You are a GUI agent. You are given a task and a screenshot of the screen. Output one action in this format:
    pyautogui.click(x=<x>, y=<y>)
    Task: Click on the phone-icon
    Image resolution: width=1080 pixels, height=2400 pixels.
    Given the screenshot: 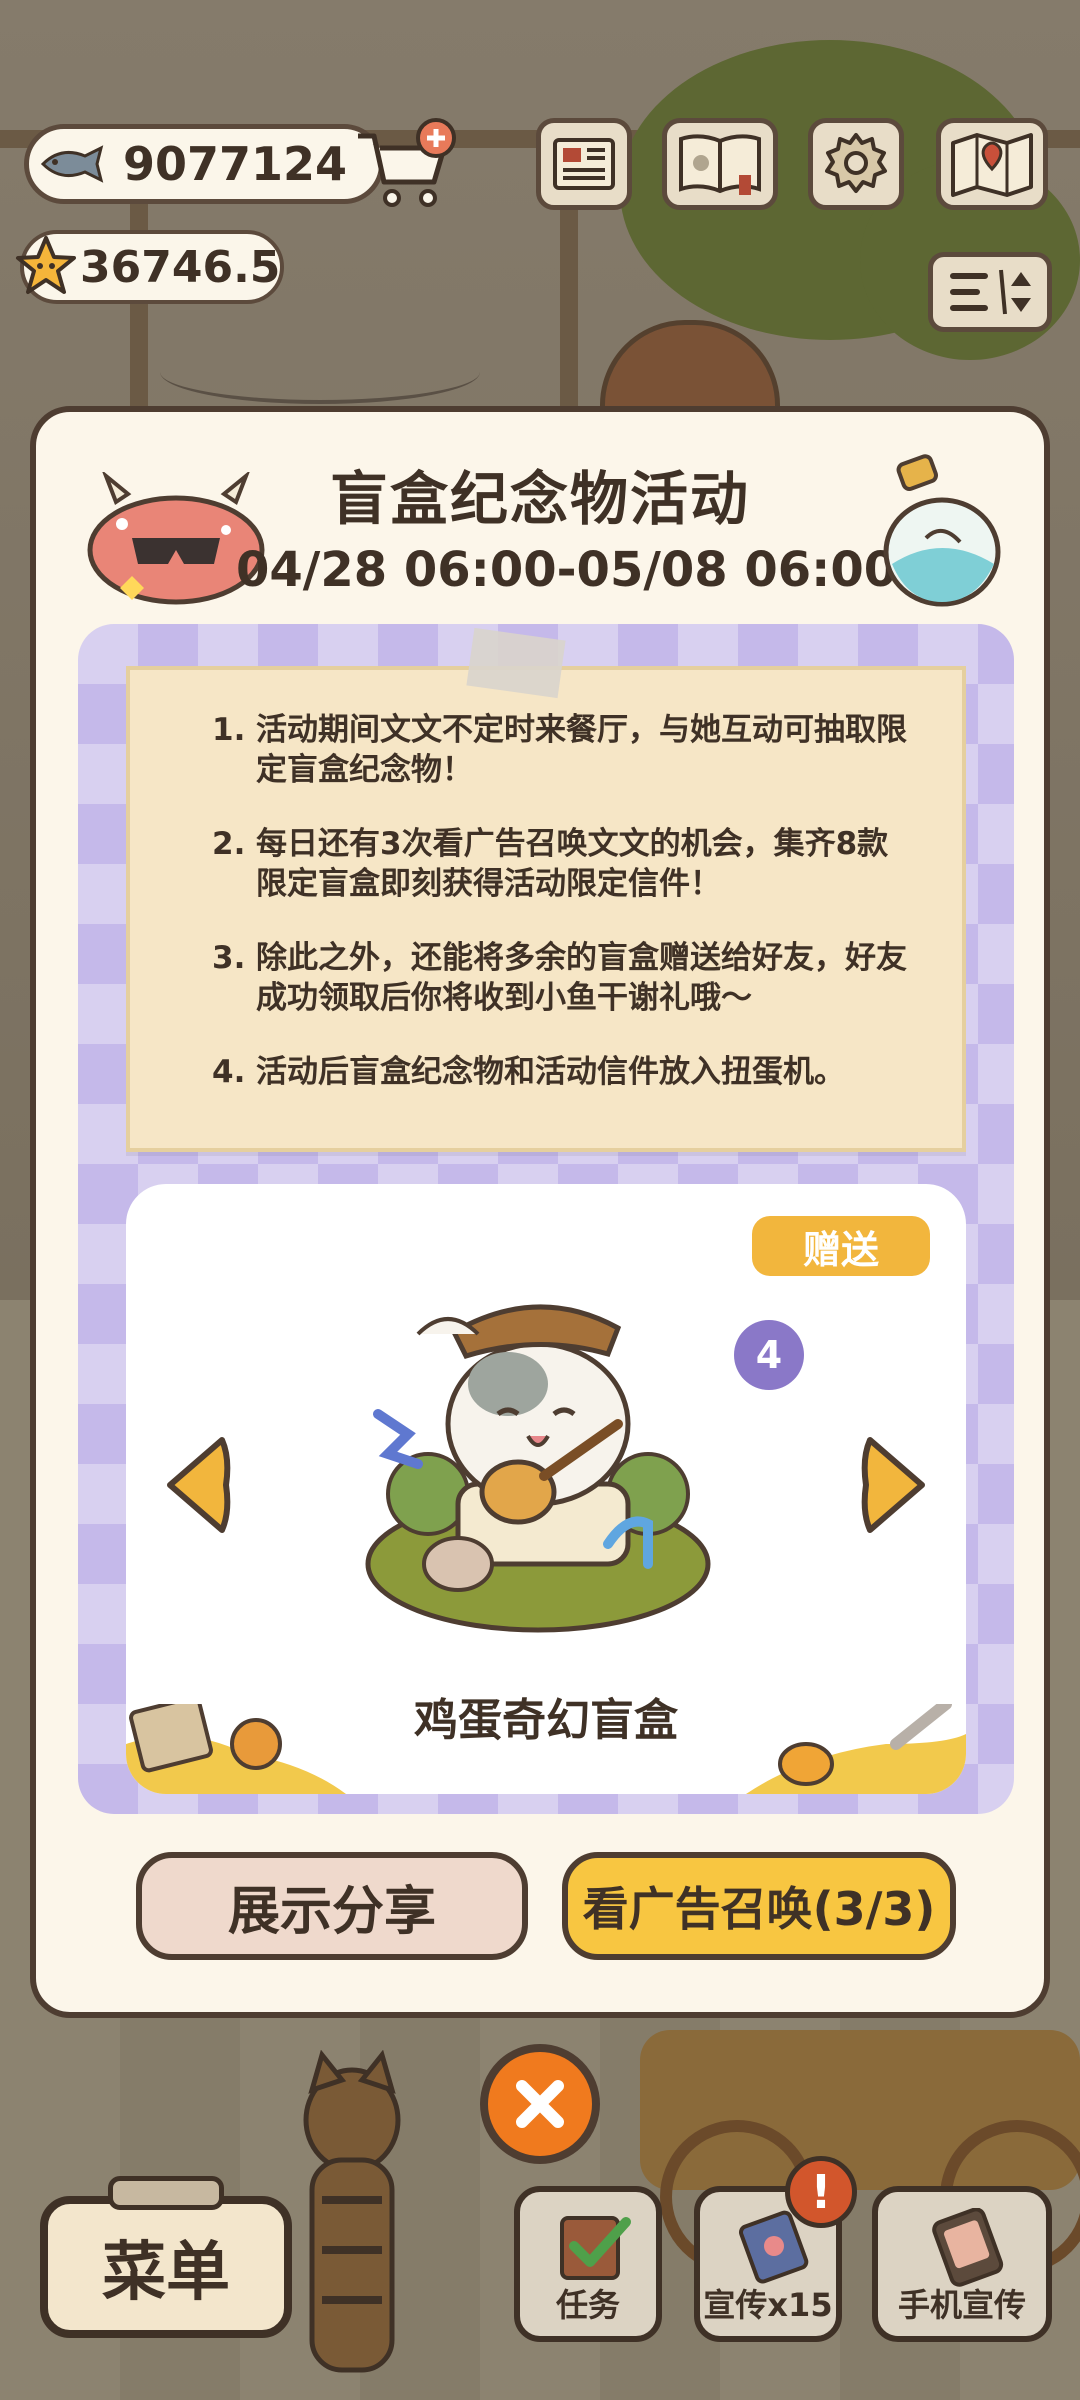 What is the action you would take?
    pyautogui.click(x=968, y=2247)
    